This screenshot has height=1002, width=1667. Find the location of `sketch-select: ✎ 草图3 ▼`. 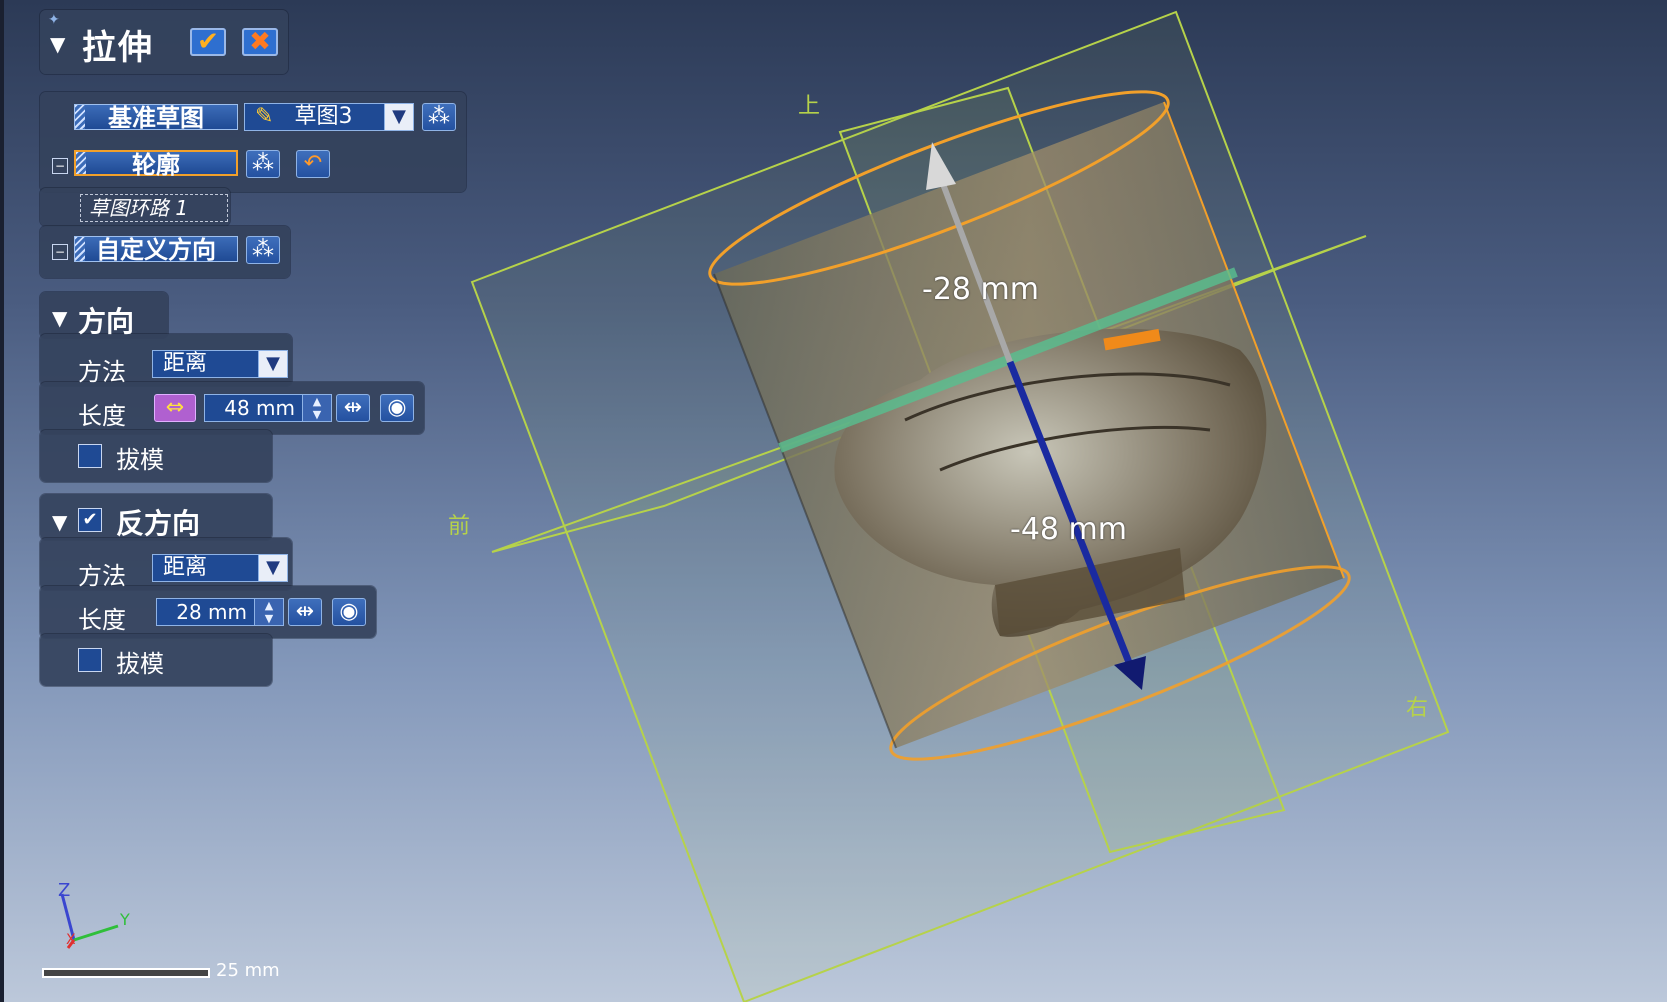

sketch-select: ✎ 草图3 ▼ is located at coordinates (329, 117).